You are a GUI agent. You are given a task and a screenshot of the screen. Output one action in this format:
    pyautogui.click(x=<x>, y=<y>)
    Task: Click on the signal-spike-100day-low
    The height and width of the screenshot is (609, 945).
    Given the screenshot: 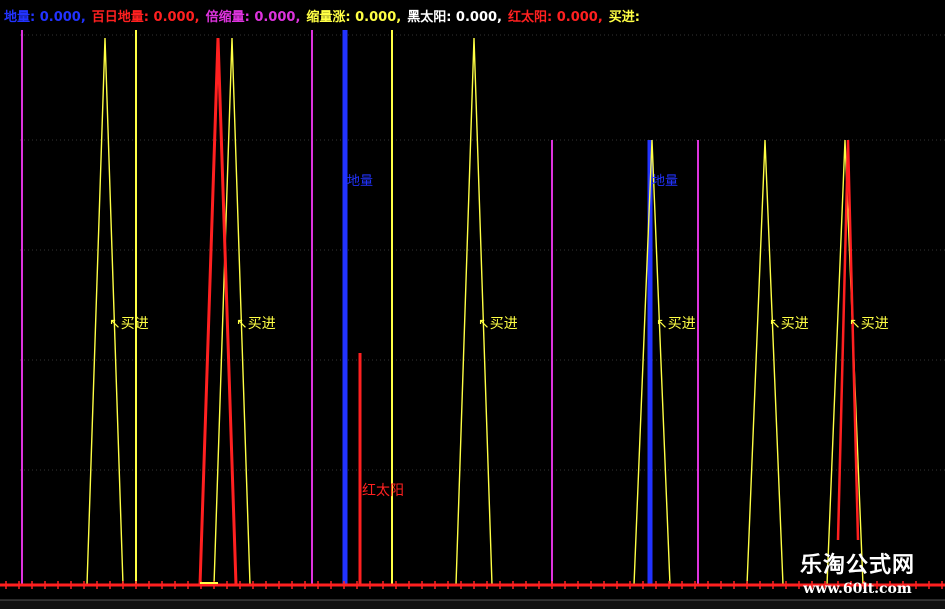 What is the action you would take?
    pyautogui.click(x=218, y=311)
    